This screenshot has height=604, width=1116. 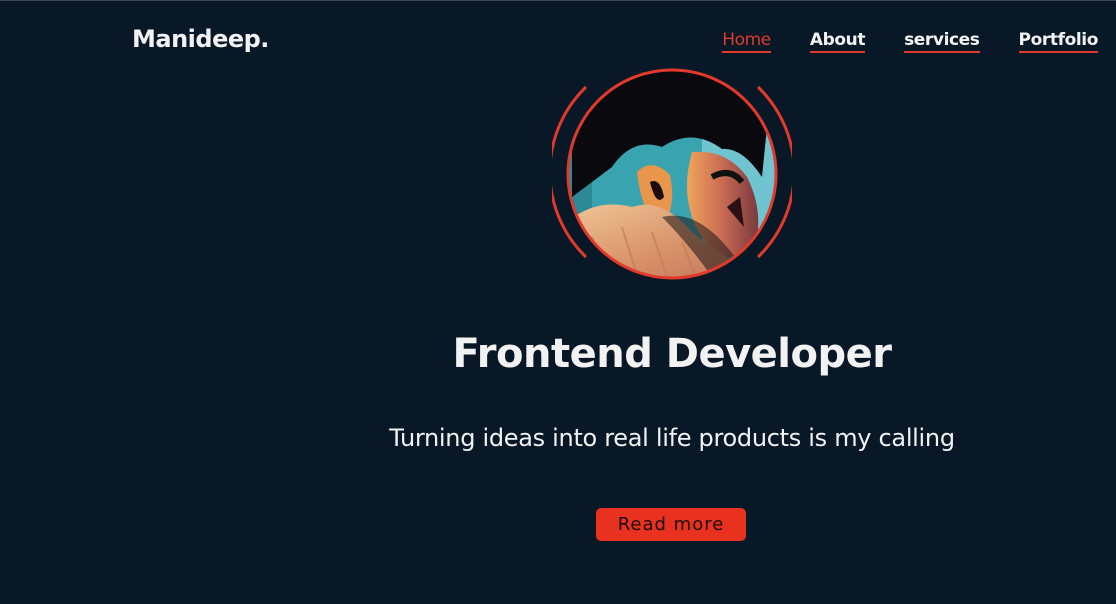 What do you see at coordinates (1058, 41) in the screenshot?
I see `nav-link-portfolio: Portfolio` at bounding box center [1058, 41].